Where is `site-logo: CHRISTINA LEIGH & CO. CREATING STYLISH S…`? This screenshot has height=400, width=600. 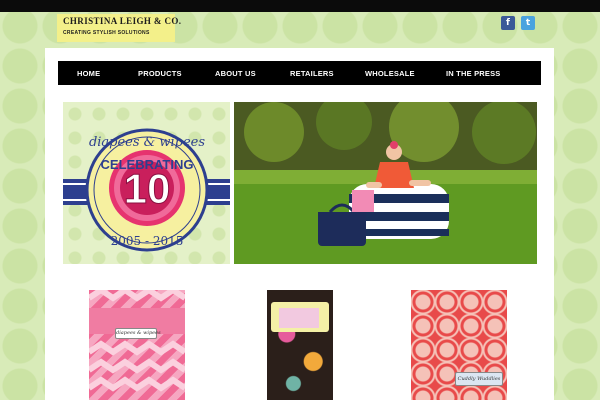
site-logo: CHRISTINA LEIGH & CO. CREATING STYLISH S… is located at coordinates (119, 28).